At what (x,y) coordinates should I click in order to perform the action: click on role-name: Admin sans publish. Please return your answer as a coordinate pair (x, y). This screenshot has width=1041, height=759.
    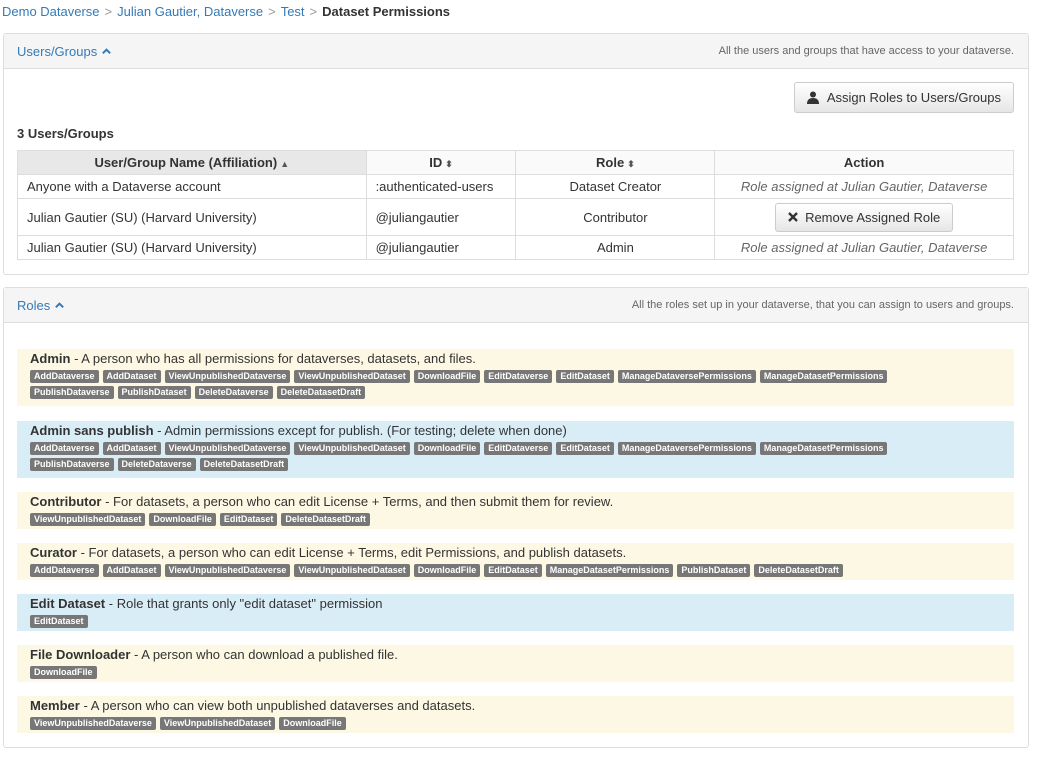
    Looking at the image, I should click on (92, 430).